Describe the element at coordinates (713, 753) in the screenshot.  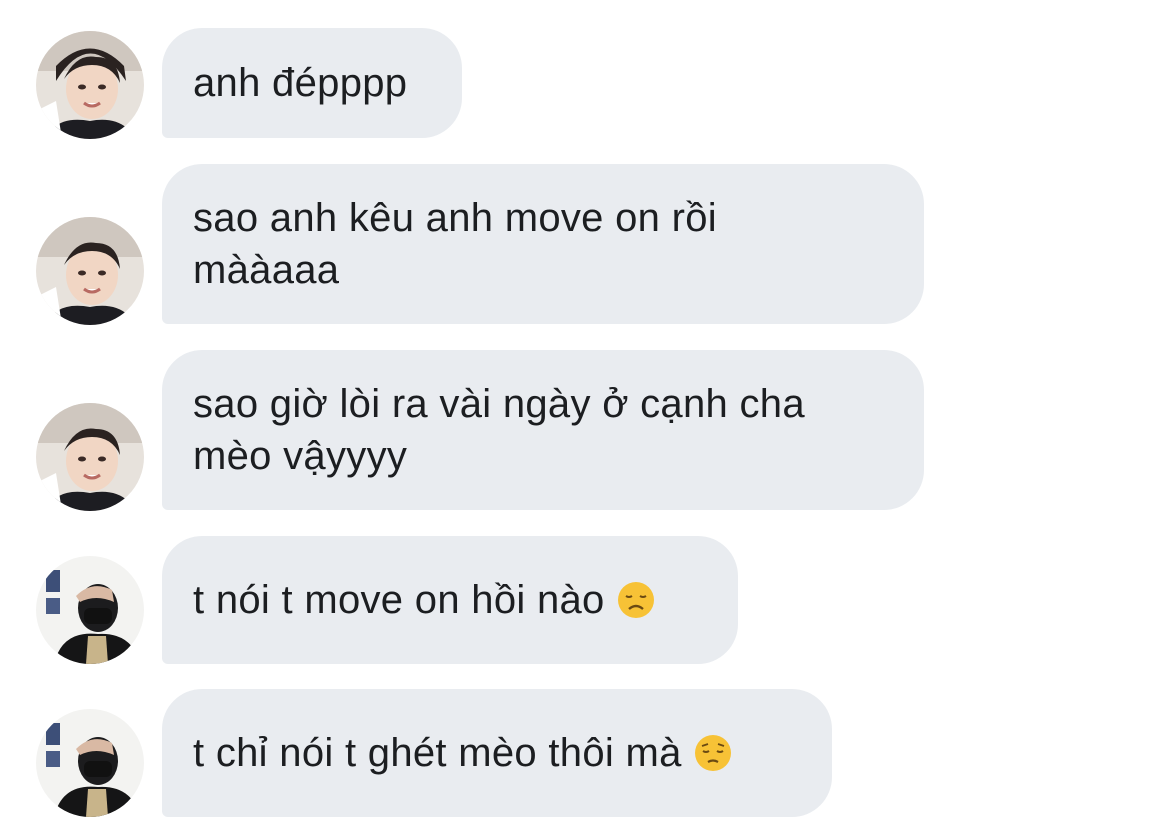
I see `pensive-face-icon` at that location.